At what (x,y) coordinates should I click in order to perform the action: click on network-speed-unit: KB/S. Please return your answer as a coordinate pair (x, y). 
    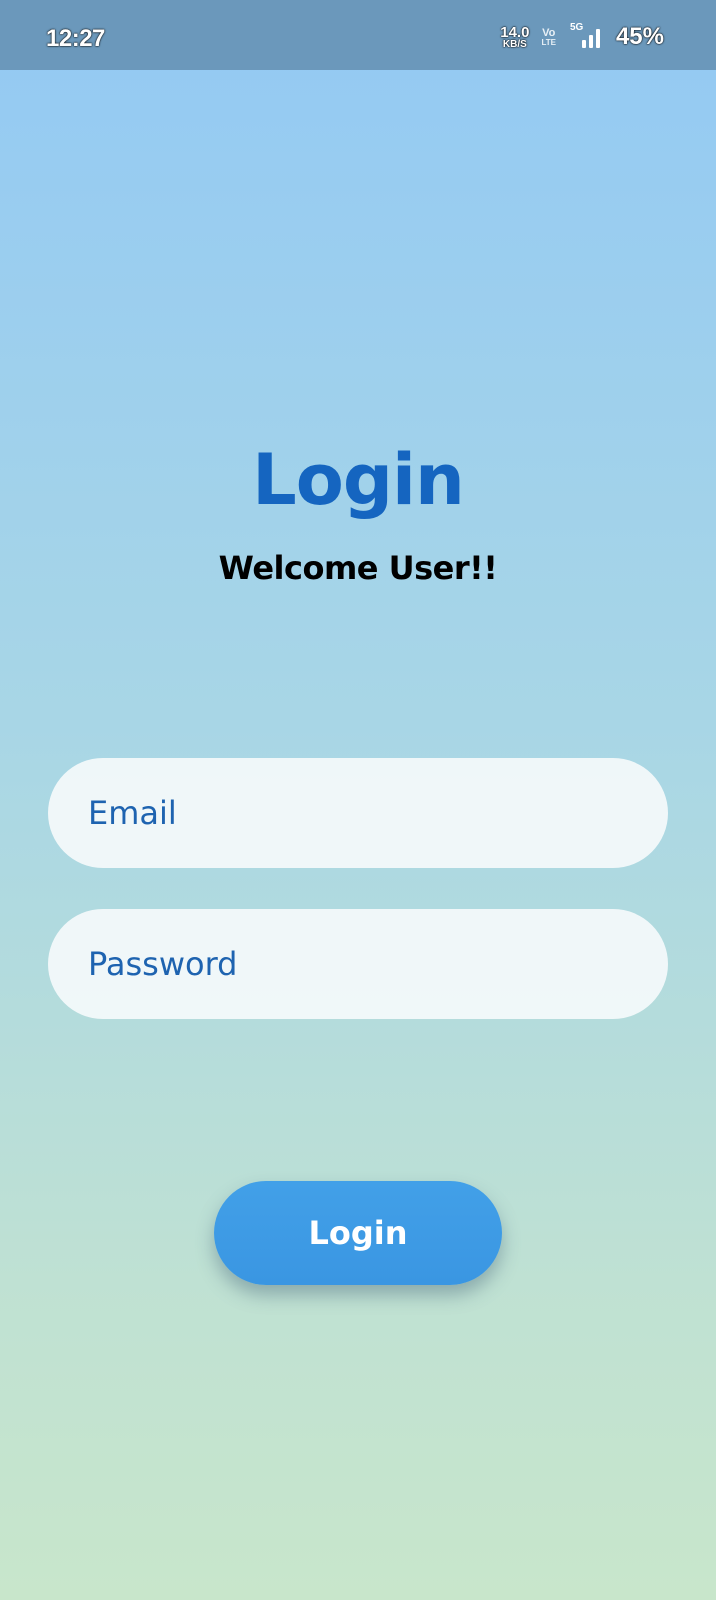
    Looking at the image, I should click on (514, 44).